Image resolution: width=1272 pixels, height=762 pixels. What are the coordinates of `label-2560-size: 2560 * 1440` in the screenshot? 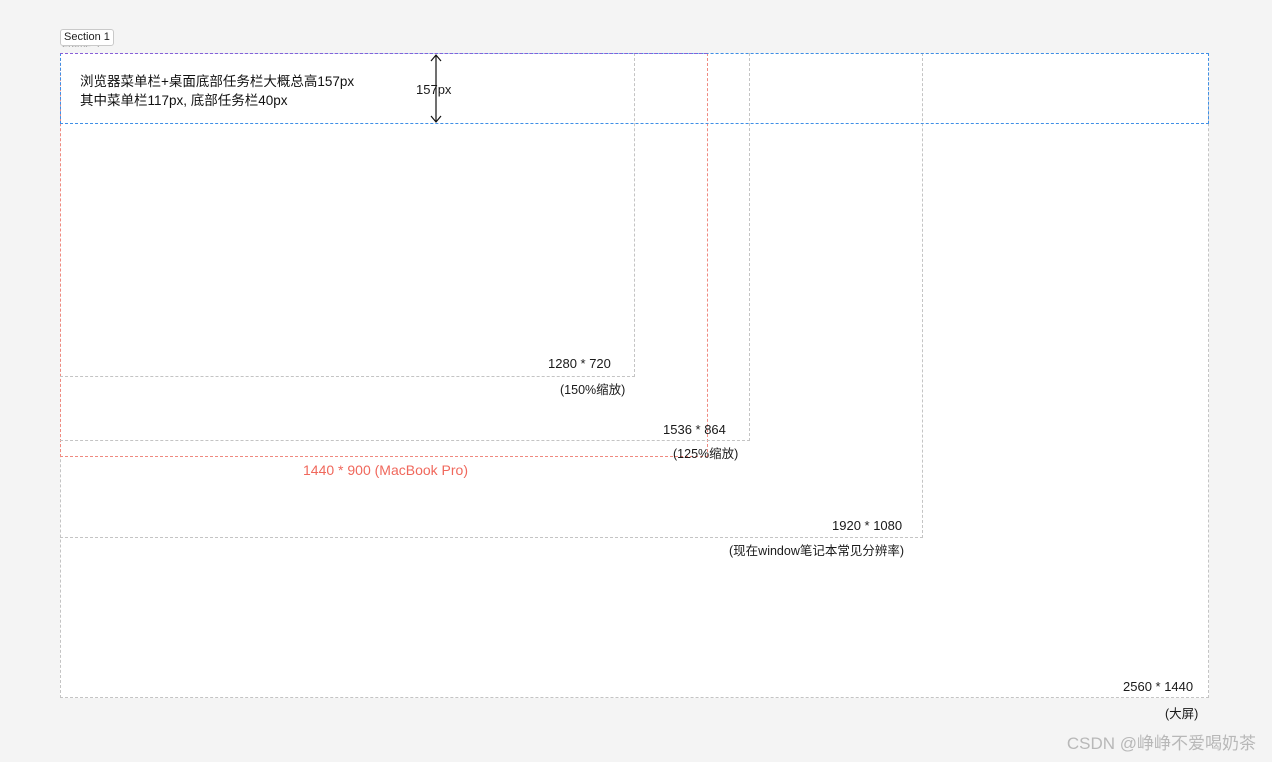 It's located at (1158, 686).